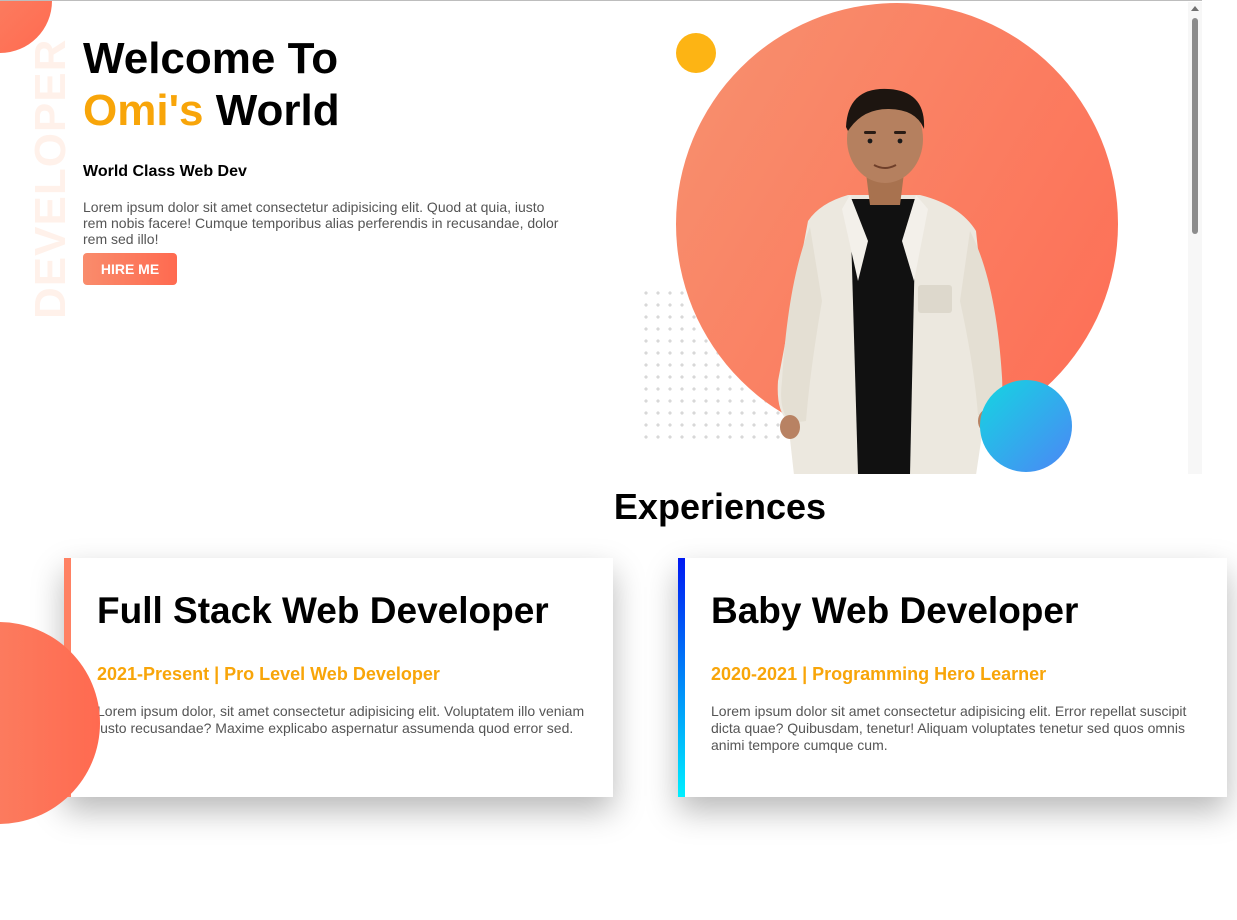 Image resolution: width=1237 pixels, height=920 pixels. Describe the element at coordinates (268, 674) in the screenshot. I see `experience-meta: 2021-Present | Pro Level Web Developer` at that location.